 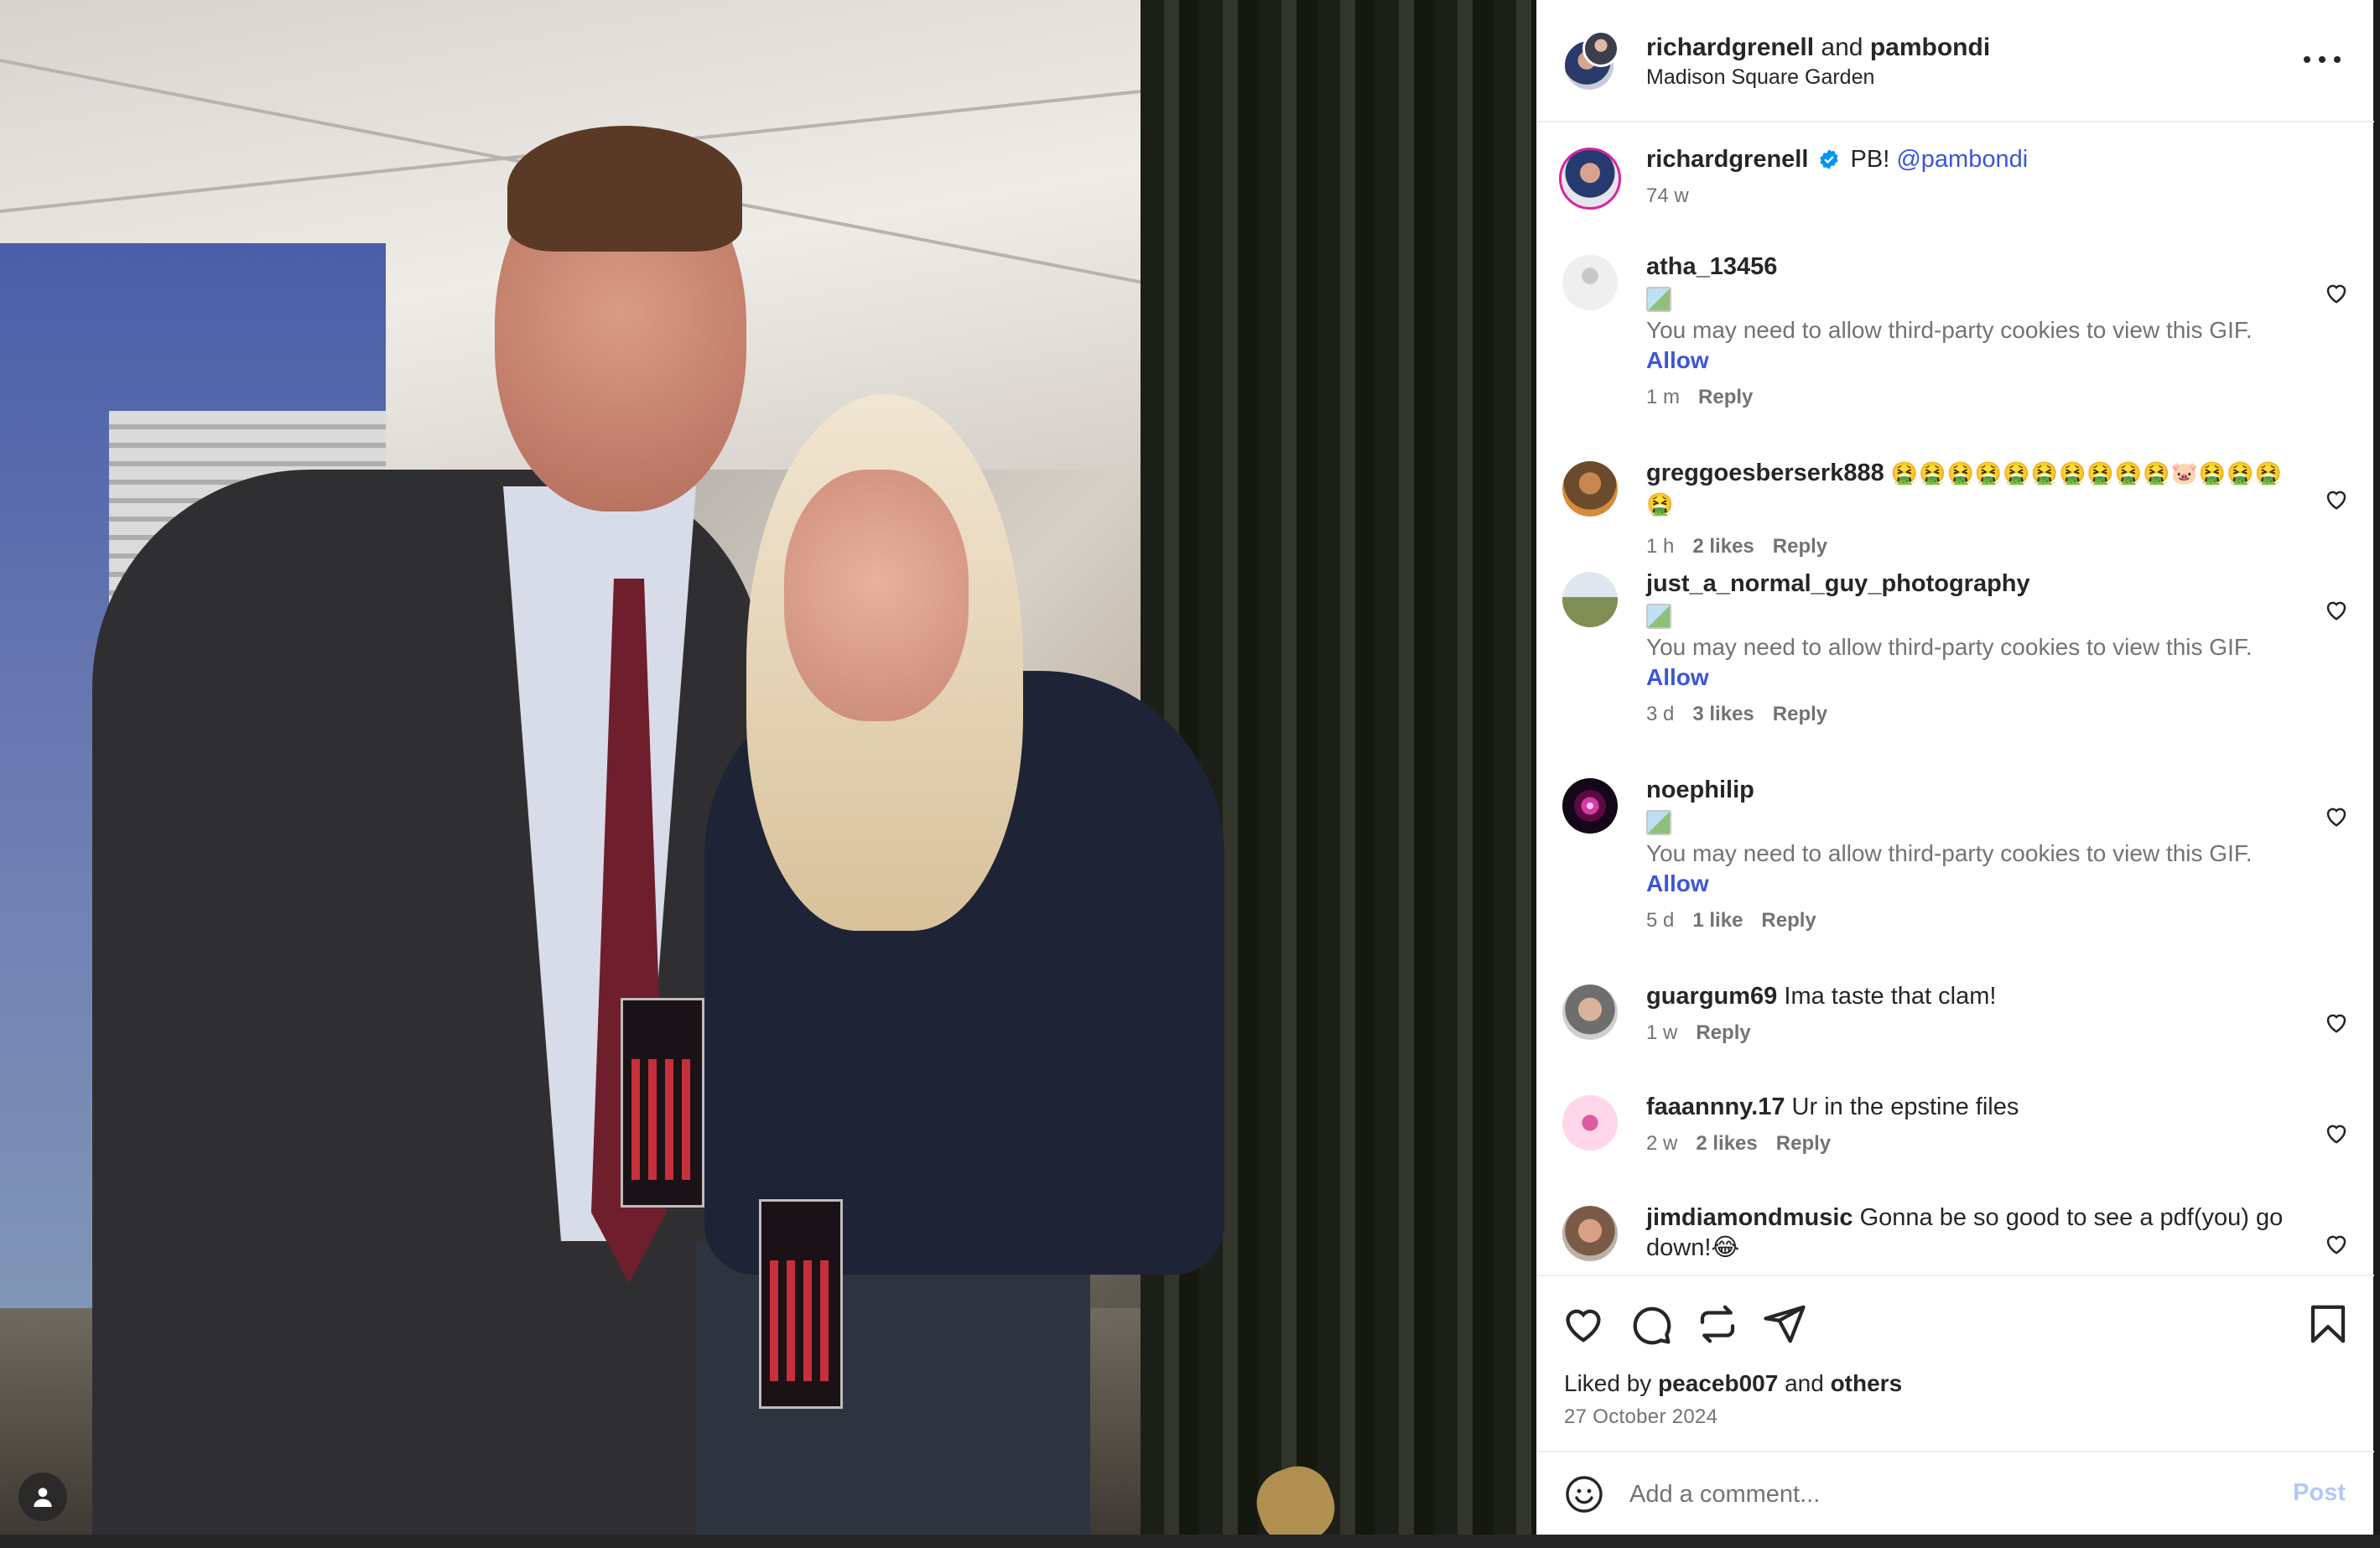 What do you see at coordinates (1818, 48) in the screenshot?
I see `post-authors: richardgrenell and pambondi` at bounding box center [1818, 48].